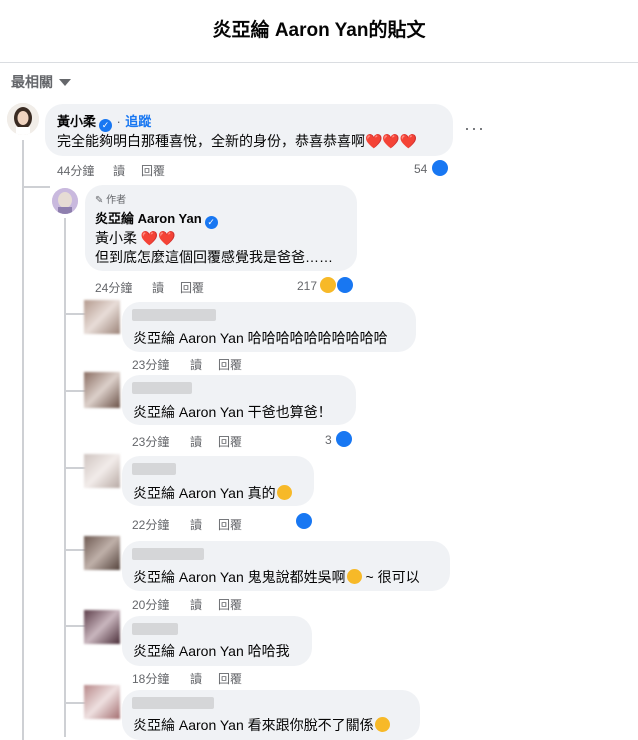  Describe the element at coordinates (138, 121) in the screenshot. I see `follow-button: 追蹤` at that location.